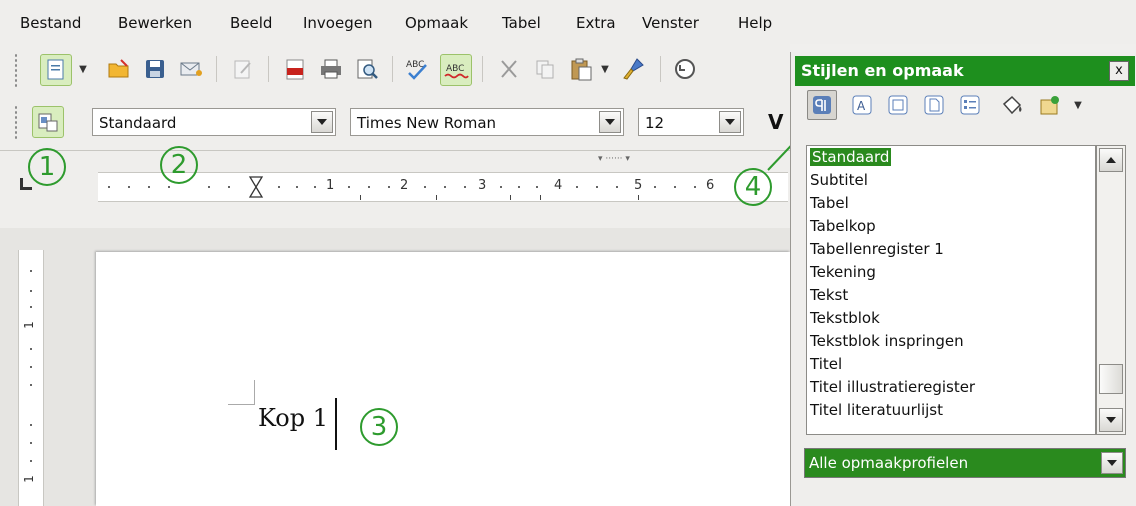 The width and height of the screenshot is (1136, 506). Describe the element at coordinates (877, 249) in the screenshot. I see `list-item: Tabellenregister 1` at that location.